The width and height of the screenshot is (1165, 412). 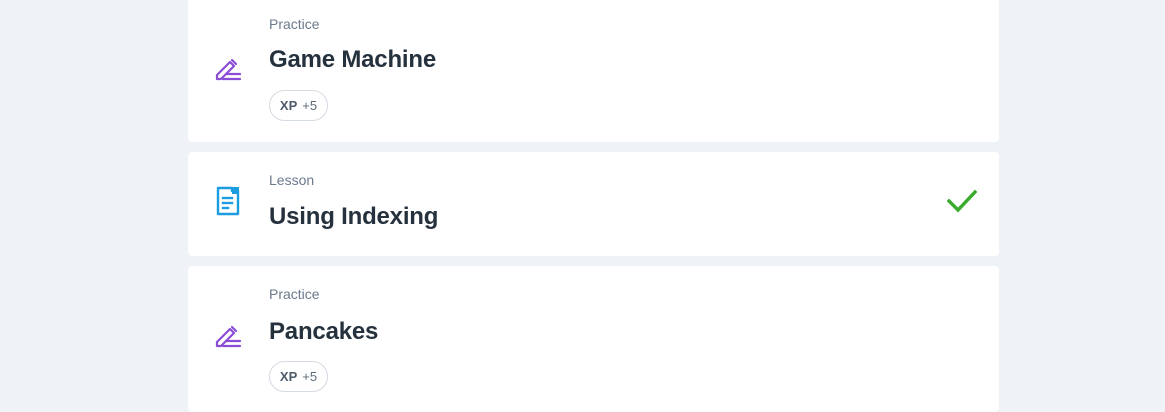 I want to click on item-title: Pancakes, so click(x=324, y=331).